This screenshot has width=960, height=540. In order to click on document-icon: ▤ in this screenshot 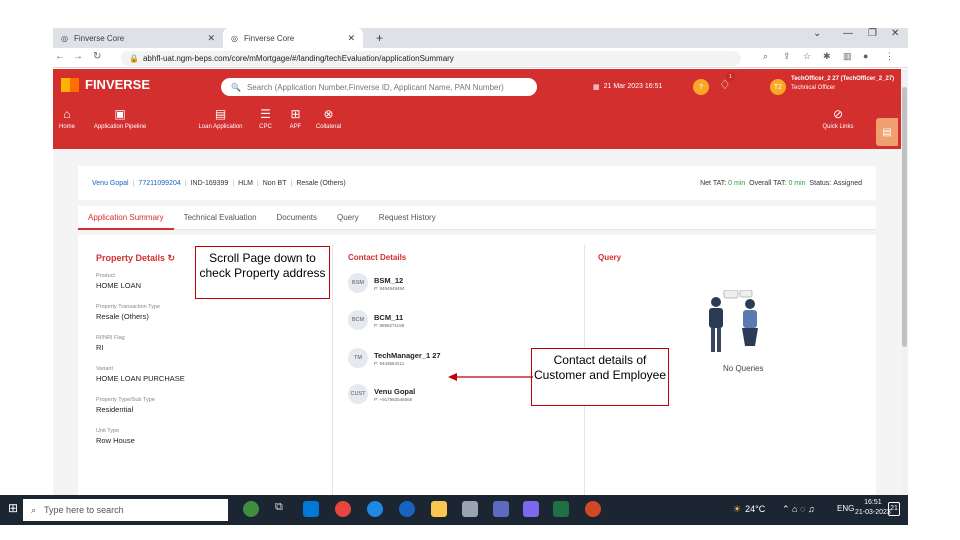, I will do `click(887, 132)`.